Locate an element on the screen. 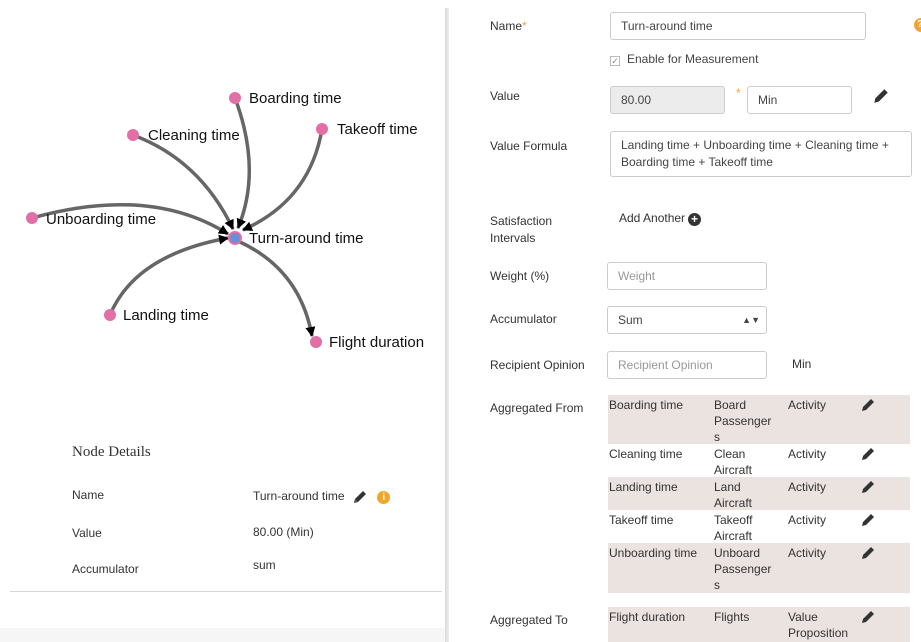 The width and height of the screenshot is (921, 642). nd-name-label: Name is located at coordinates (88, 495).